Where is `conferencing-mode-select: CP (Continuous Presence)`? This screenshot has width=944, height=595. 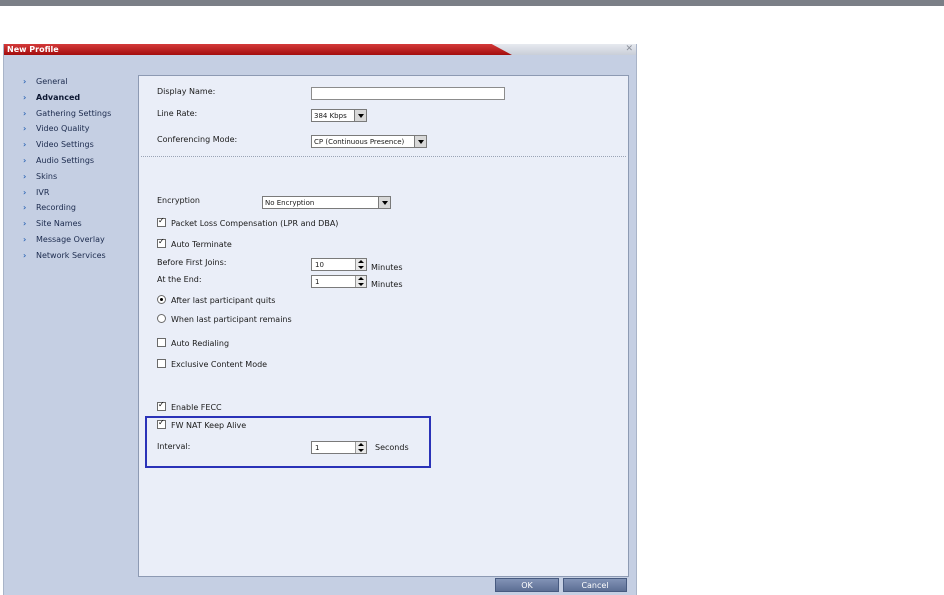 conferencing-mode-select: CP (Continuous Presence) is located at coordinates (369, 141).